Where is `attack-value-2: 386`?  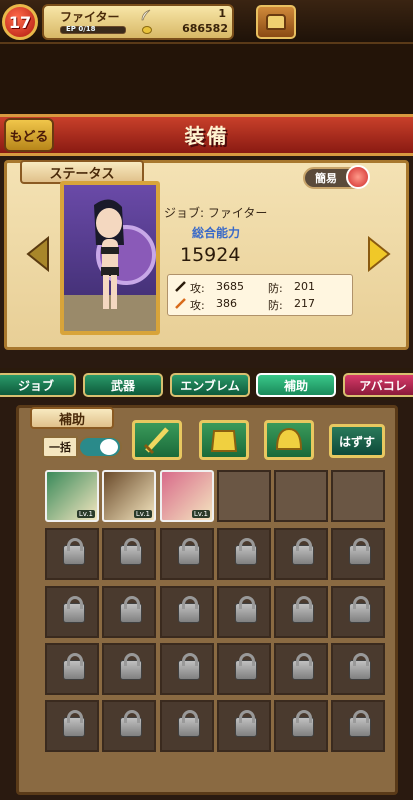 attack-value-2: 386 is located at coordinates (226, 303).